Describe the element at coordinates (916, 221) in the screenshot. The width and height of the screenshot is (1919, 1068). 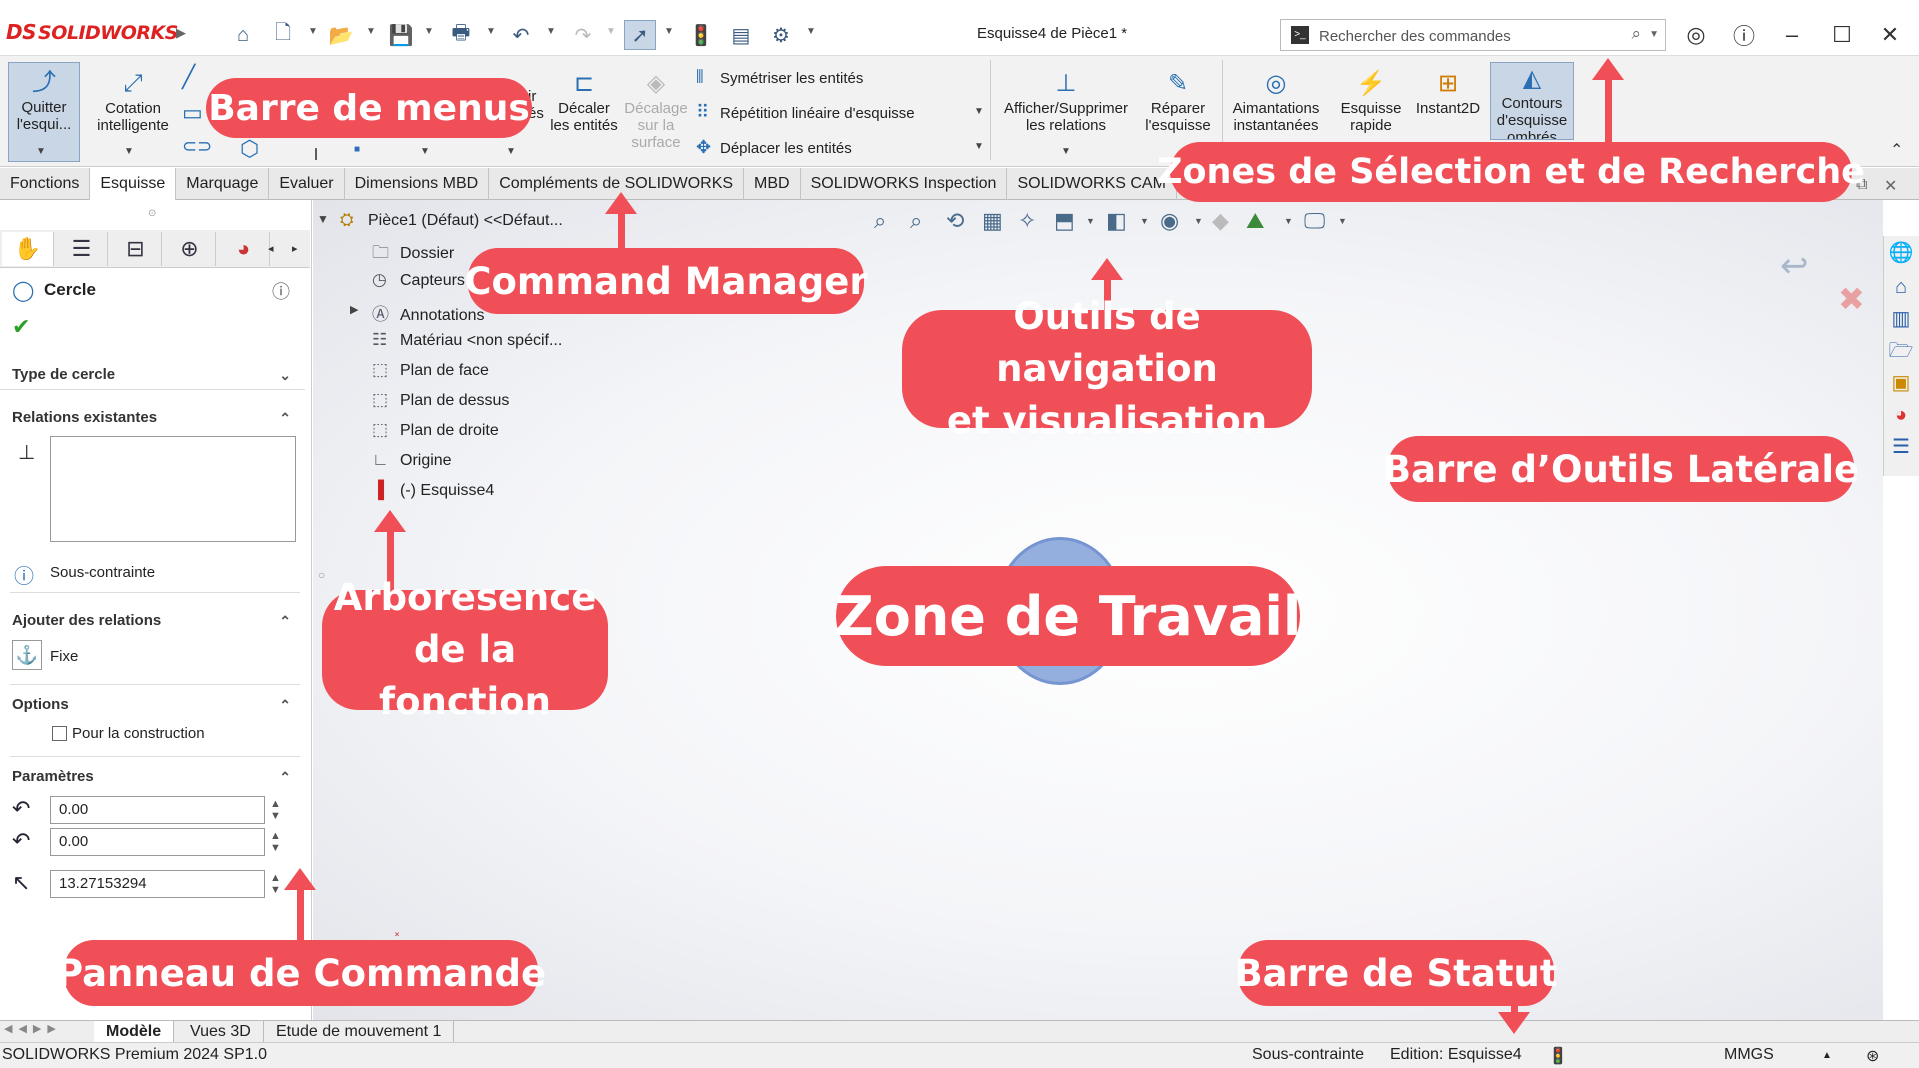
I see `zoom-to-area-icon: ⌕` at that location.